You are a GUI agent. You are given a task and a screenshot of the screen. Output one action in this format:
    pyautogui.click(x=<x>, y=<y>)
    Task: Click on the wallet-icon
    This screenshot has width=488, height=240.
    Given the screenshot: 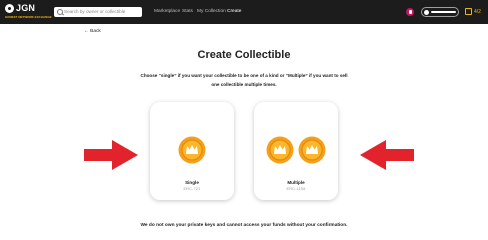 What is the action you would take?
    pyautogui.click(x=468, y=11)
    